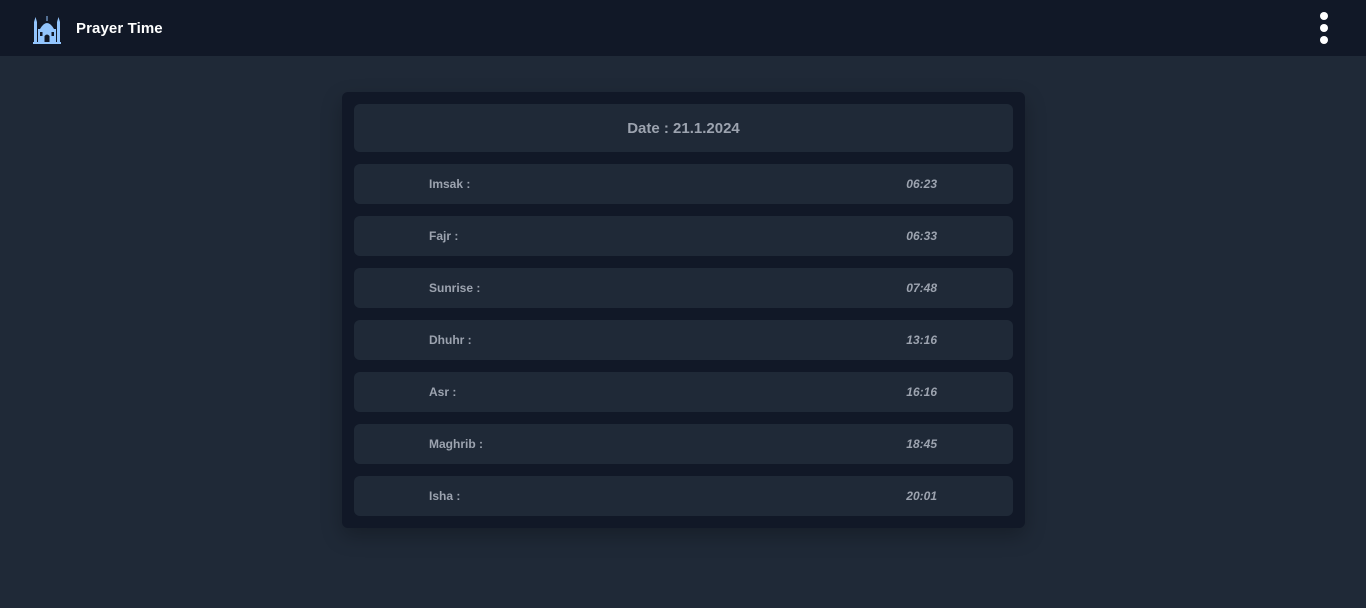 The image size is (1366, 608). What do you see at coordinates (456, 444) in the screenshot?
I see `prayer-name: Maghrib :` at bounding box center [456, 444].